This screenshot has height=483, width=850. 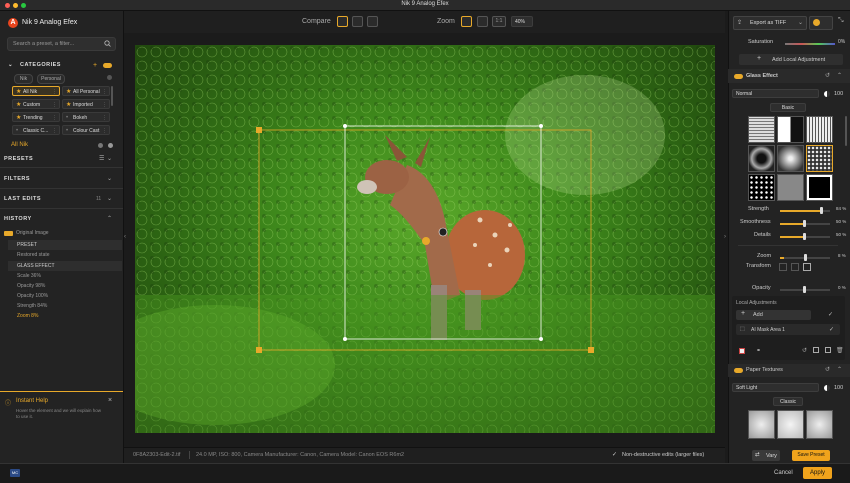 What do you see at coordinates (110, 145) in the screenshot?
I see `add-icon` at bounding box center [110, 145].